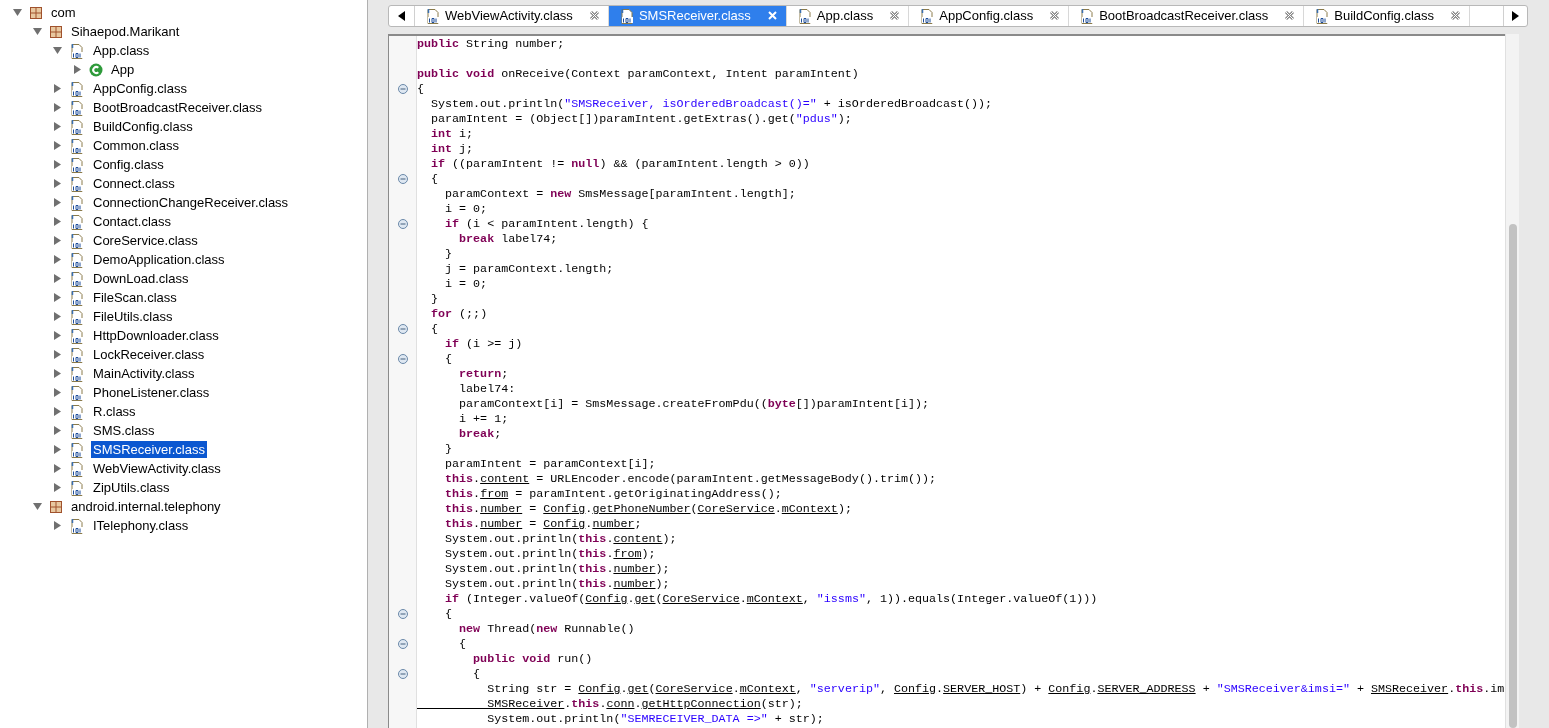 This screenshot has width=1549, height=728. Describe the element at coordinates (149, 449) in the screenshot. I see `tree-item: SMSReceiver.class` at that location.